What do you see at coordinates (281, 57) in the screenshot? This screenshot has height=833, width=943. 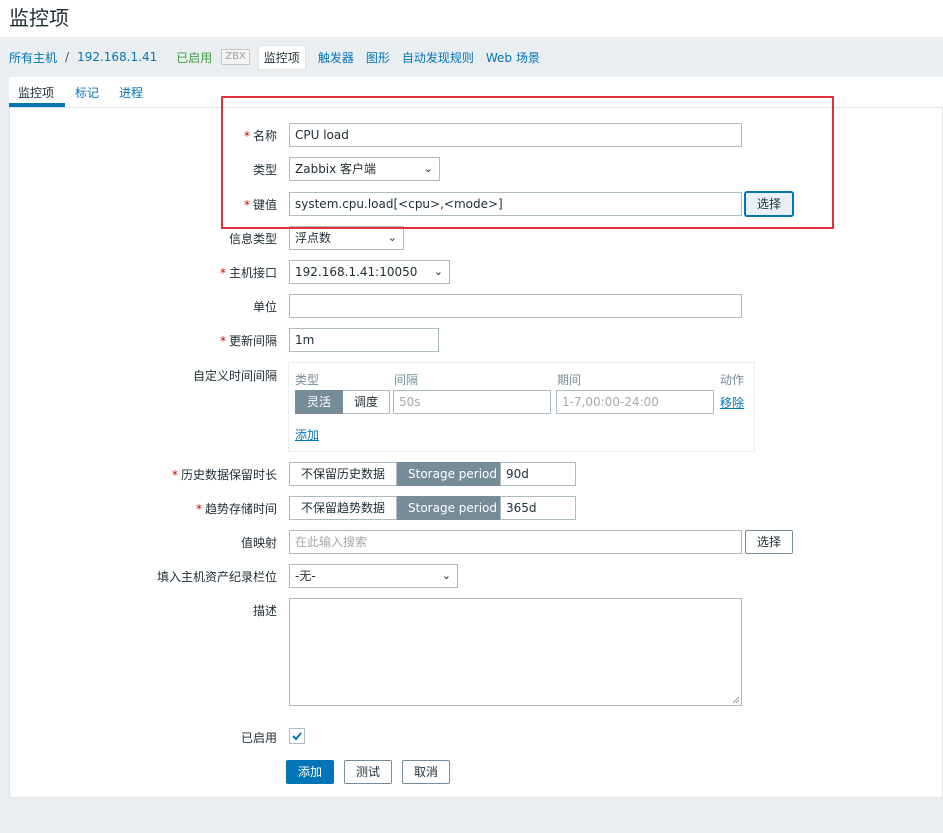 I see `host-tab-items: 监控项` at bounding box center [281, 57].